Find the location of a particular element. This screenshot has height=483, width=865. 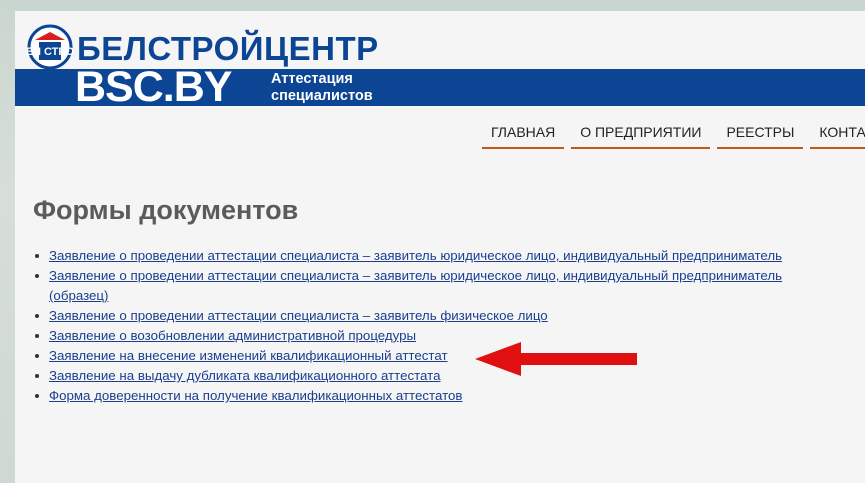

bsc-logo-badge-icon: БЕЛ СТРОЙ is located at coordinates (50, 47).